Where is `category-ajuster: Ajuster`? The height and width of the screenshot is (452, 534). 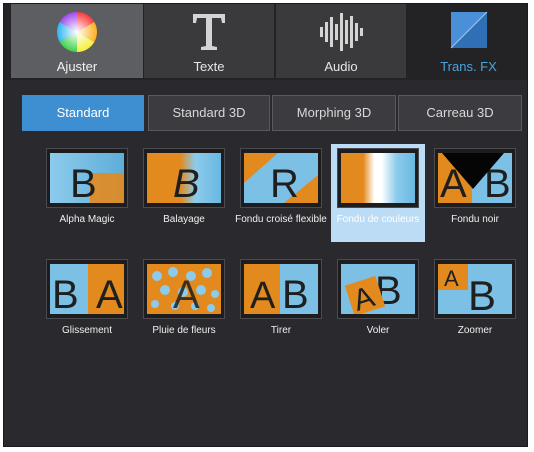 category-ajuster: Ajuster is located at coordinates (77, 41).